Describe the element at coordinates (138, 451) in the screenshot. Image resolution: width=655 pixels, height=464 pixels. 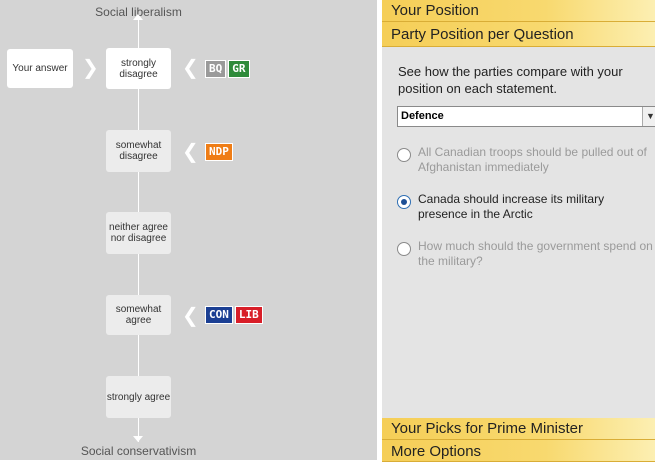
I see `axis-bottom-label: Social conservativism` at that location.